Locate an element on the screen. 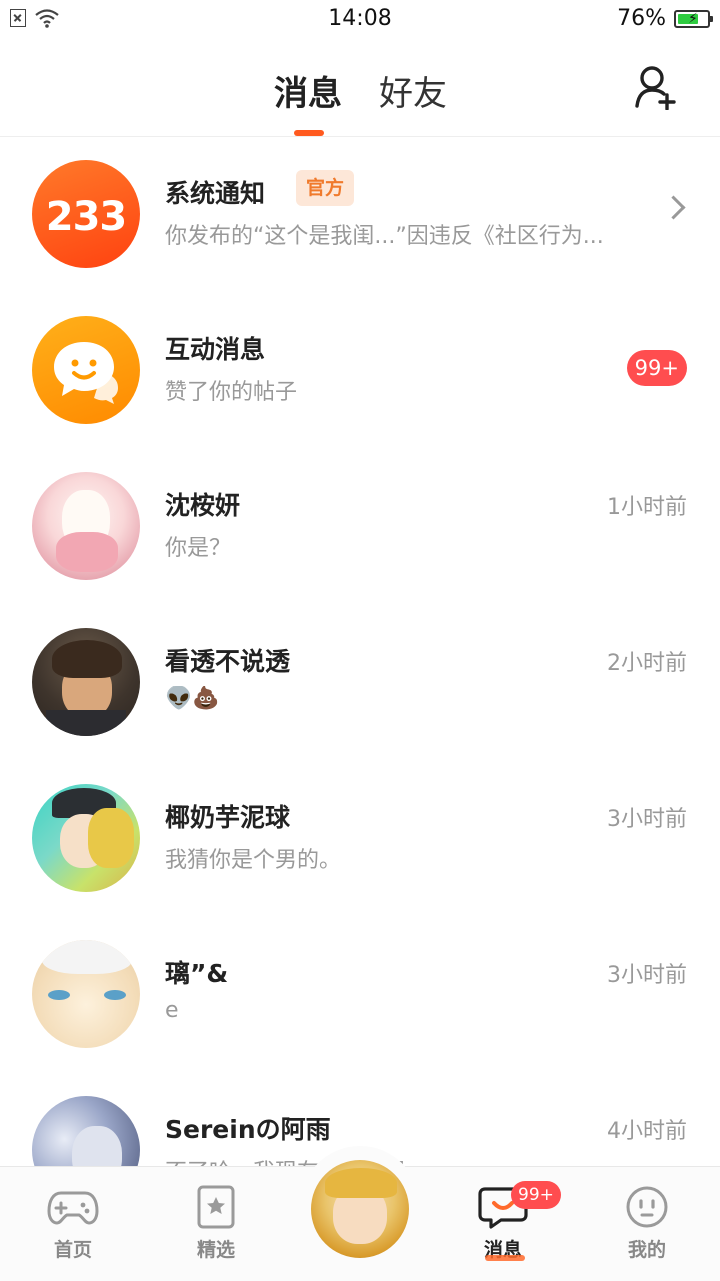  conversation-row: 沈桉妍 你是？ 1小时前 is located at coordinates (360, 527).